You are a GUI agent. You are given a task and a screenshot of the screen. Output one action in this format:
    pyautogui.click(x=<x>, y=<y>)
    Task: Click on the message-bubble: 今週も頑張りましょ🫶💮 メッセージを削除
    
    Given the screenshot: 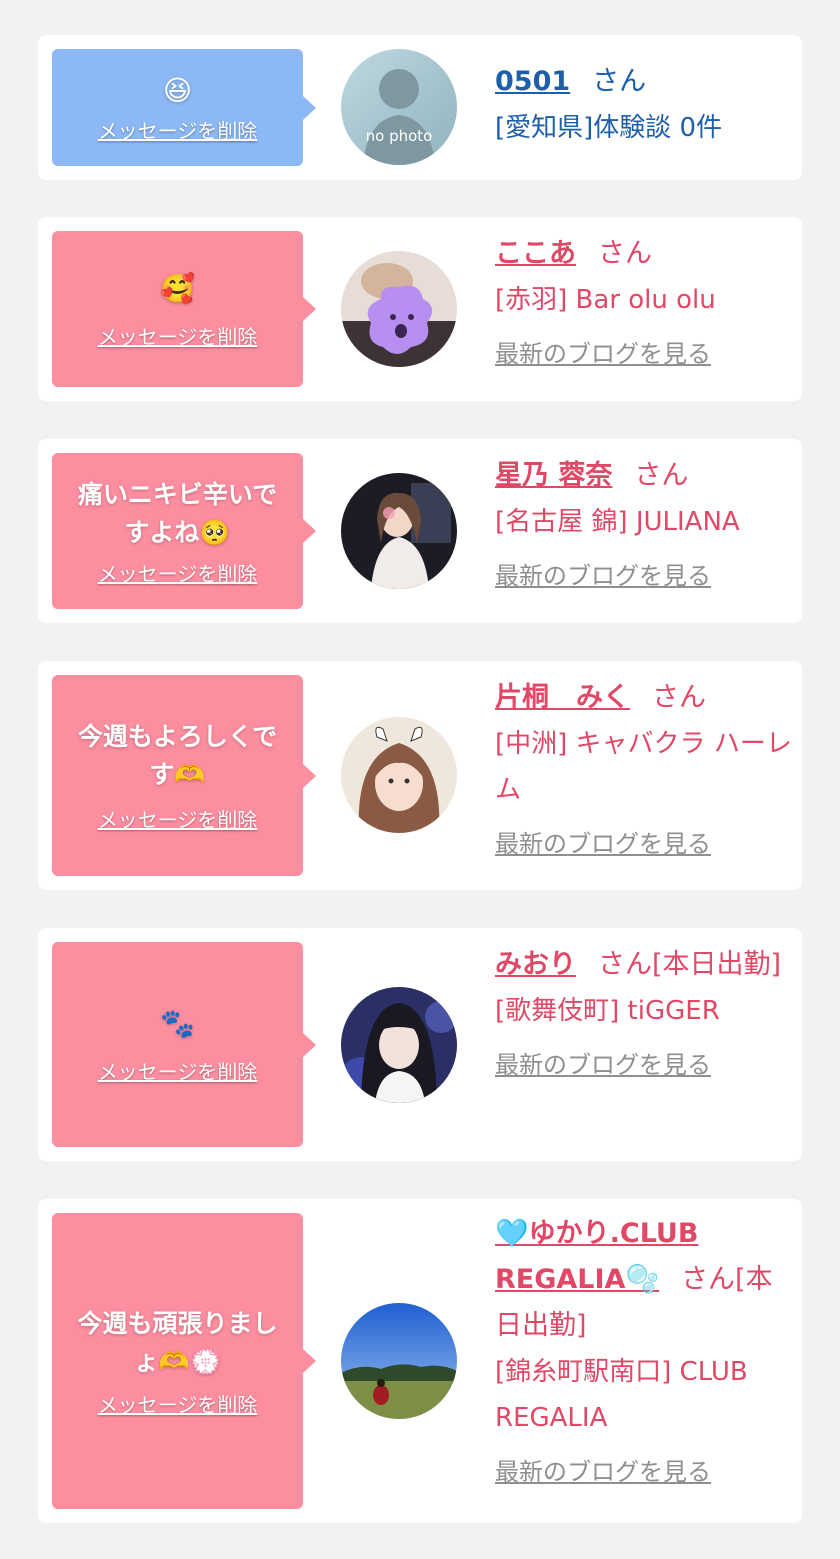 What is the action you would take?
    pyautogui.click(x=184, y=1361)
    